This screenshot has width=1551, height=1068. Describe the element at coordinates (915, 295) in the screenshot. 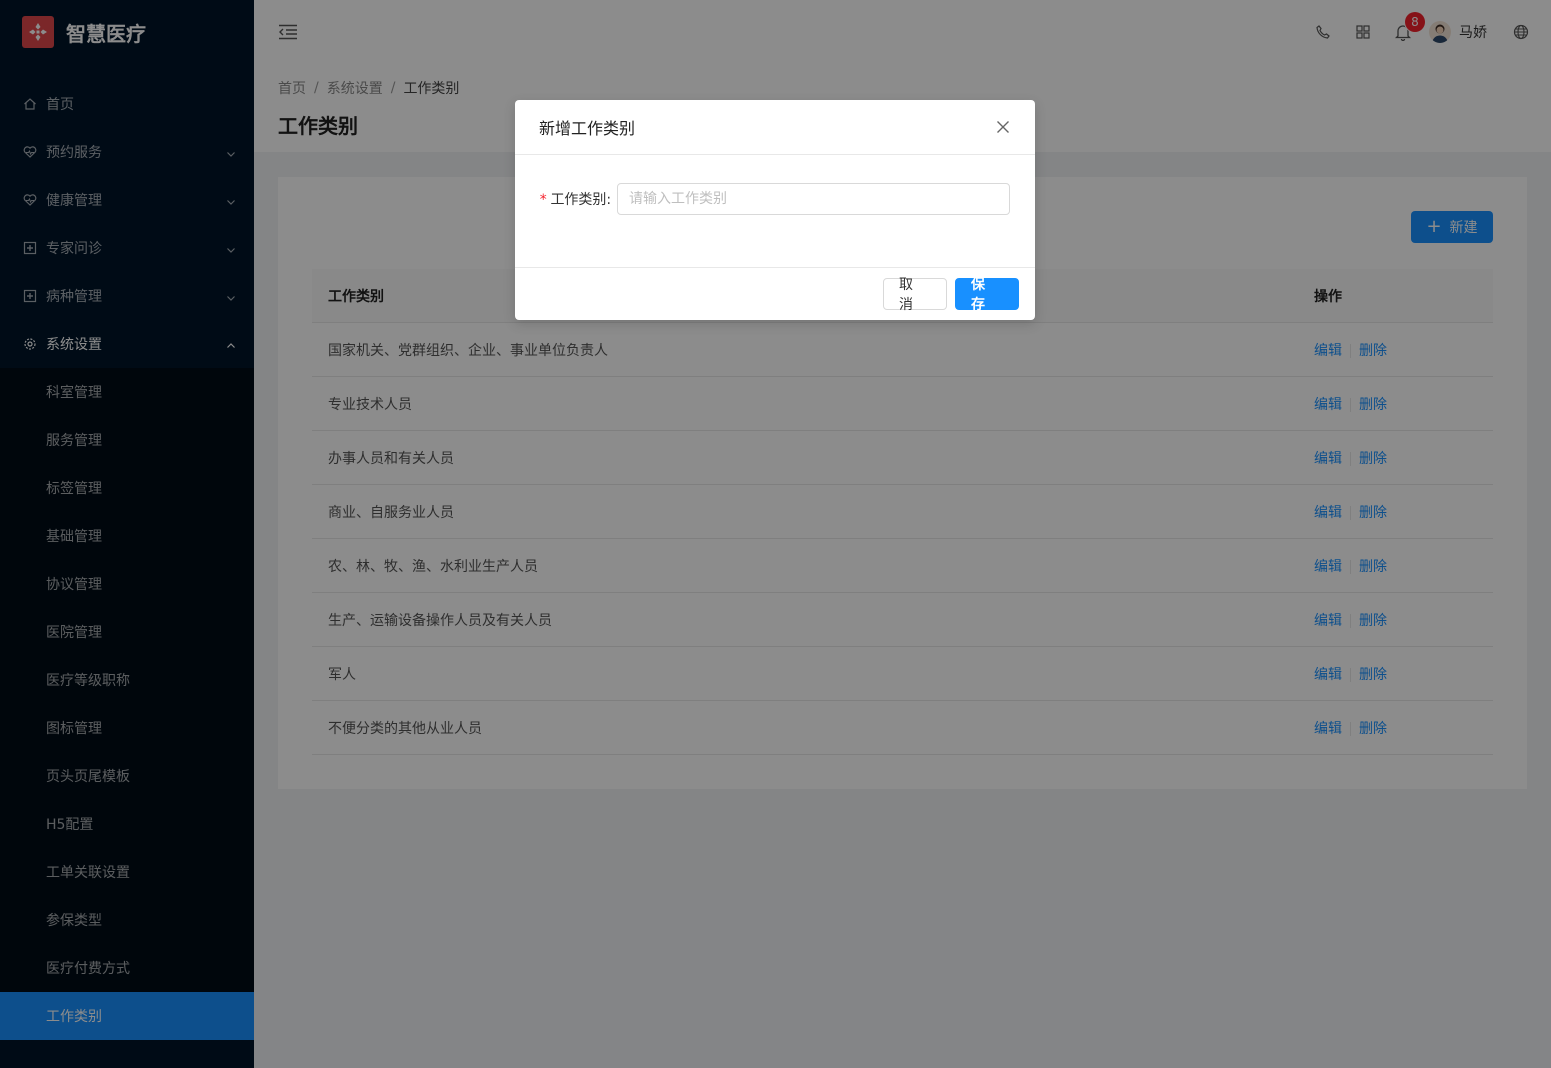

I see `cancel-button: 取 消` at that location.